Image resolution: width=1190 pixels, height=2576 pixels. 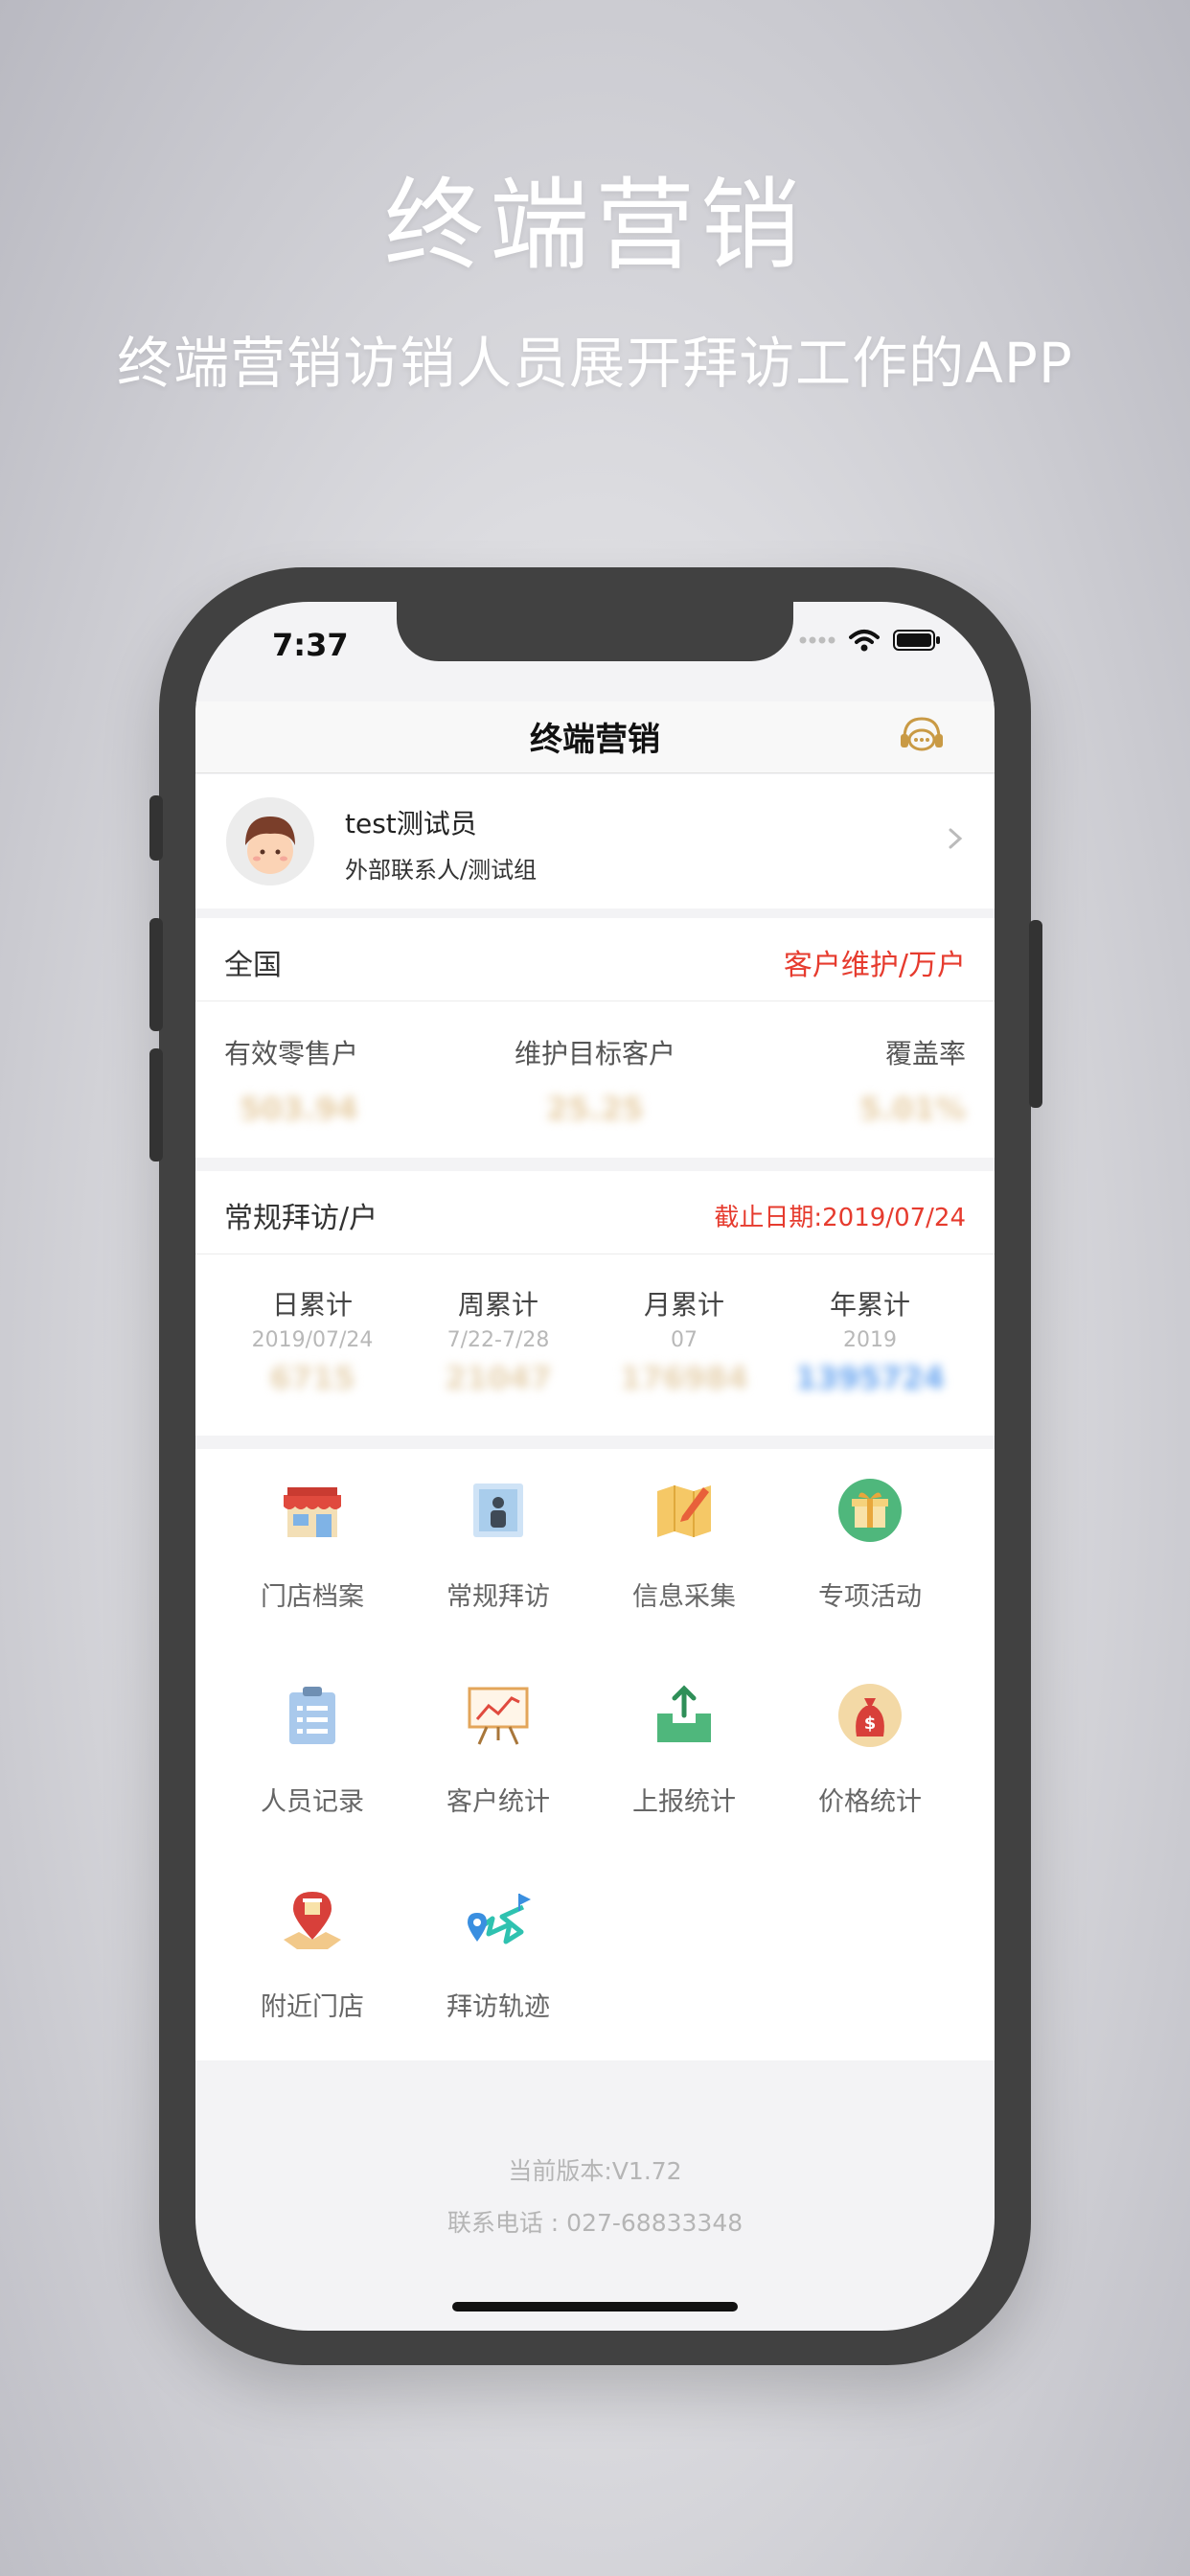 I want to click on chart-board-icon, so click(x=499, y=1716).